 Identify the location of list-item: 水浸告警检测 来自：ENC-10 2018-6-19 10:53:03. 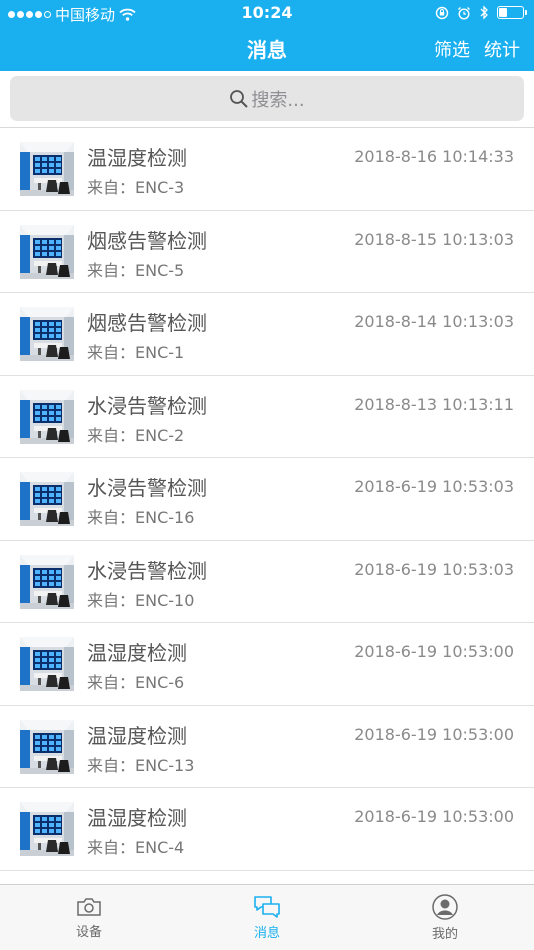
(267, 582).